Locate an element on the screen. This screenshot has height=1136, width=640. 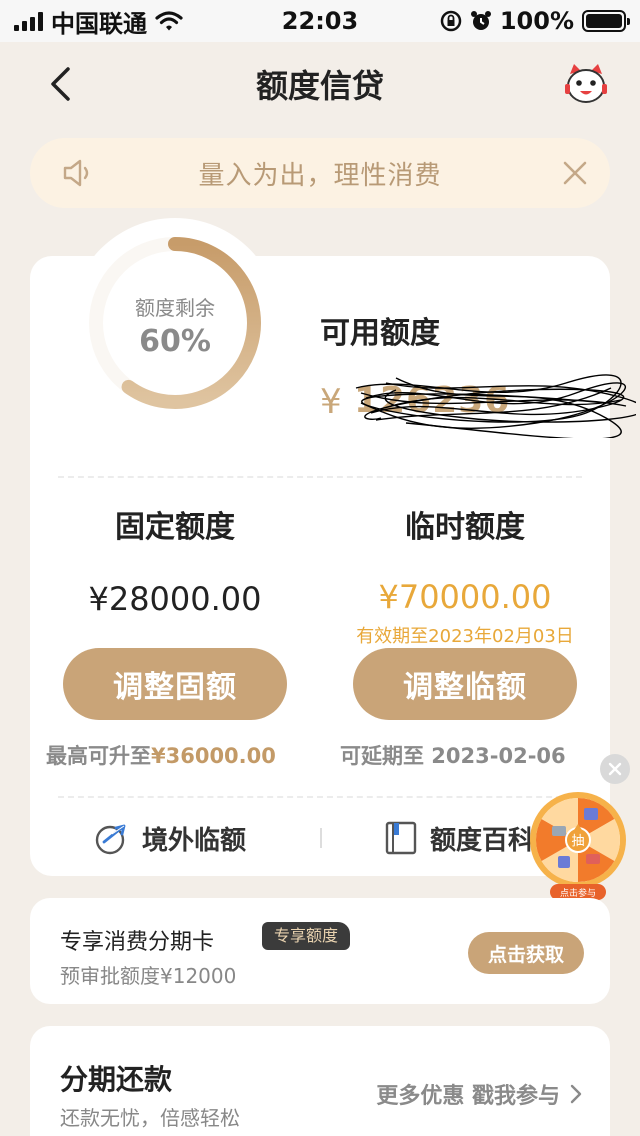
installment-subtitle: 预审批额度¥12000 is located at coordinates (148, 976).